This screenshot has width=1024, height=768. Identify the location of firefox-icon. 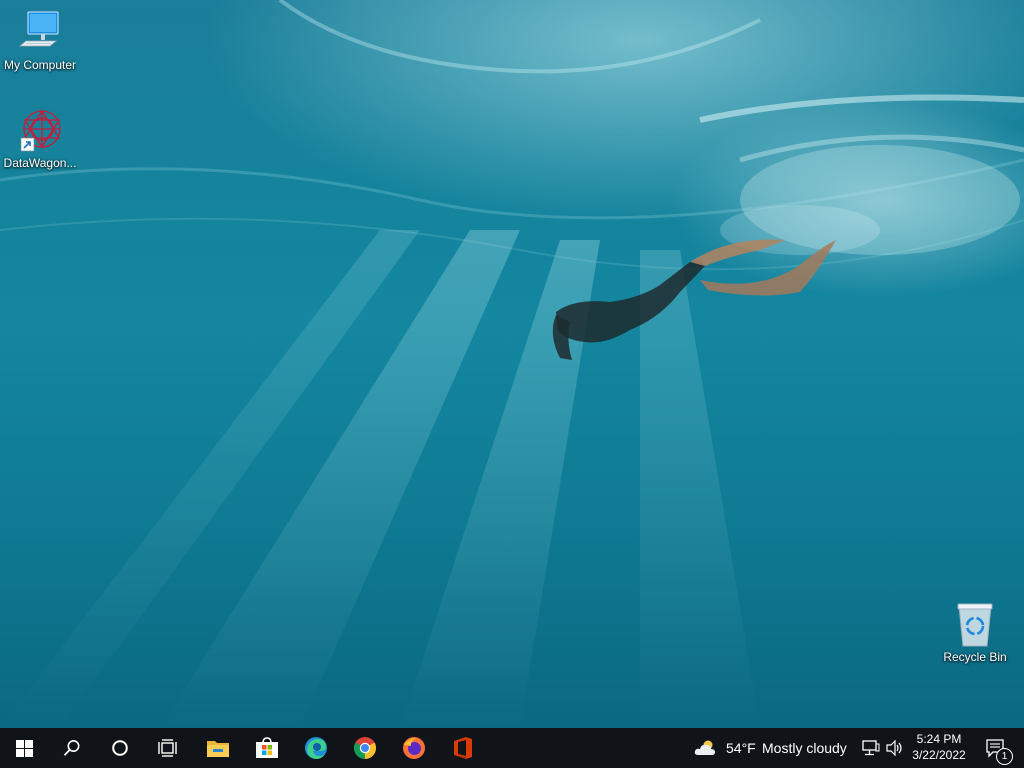
(414, 748).